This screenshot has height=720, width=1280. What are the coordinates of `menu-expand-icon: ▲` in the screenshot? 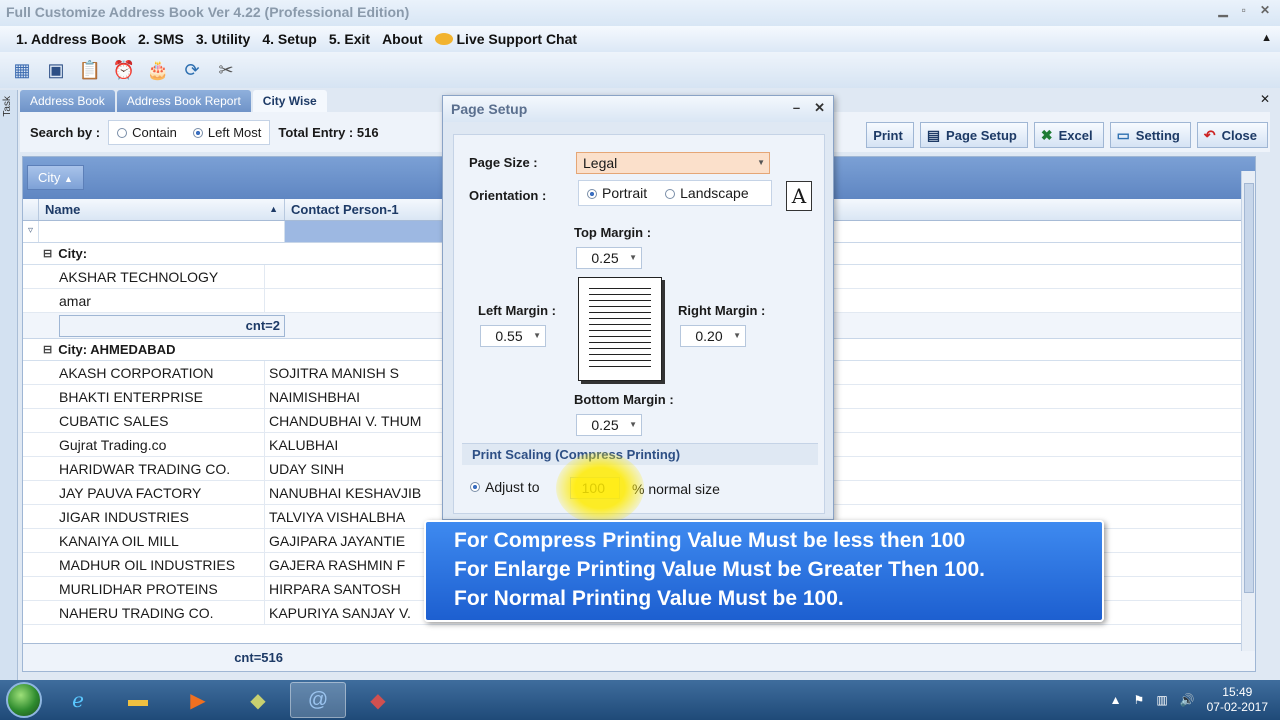 It's located at (1266, 38).